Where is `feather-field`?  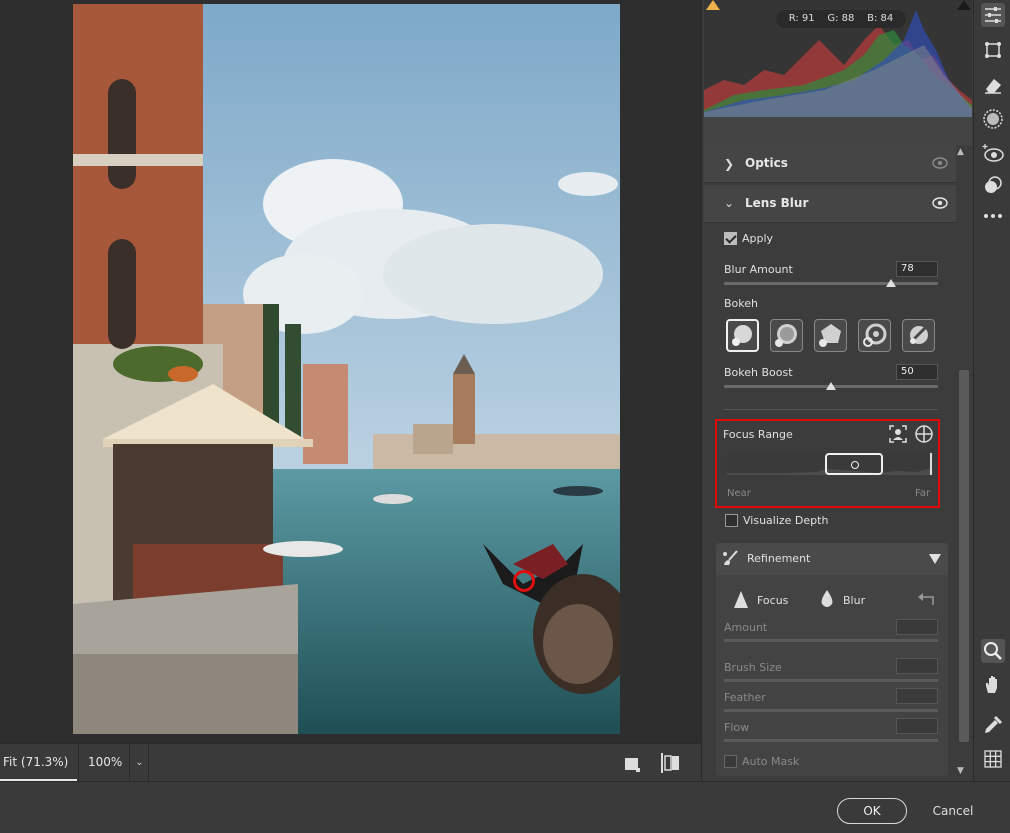 feather-field is located at coordinates (917, 696).